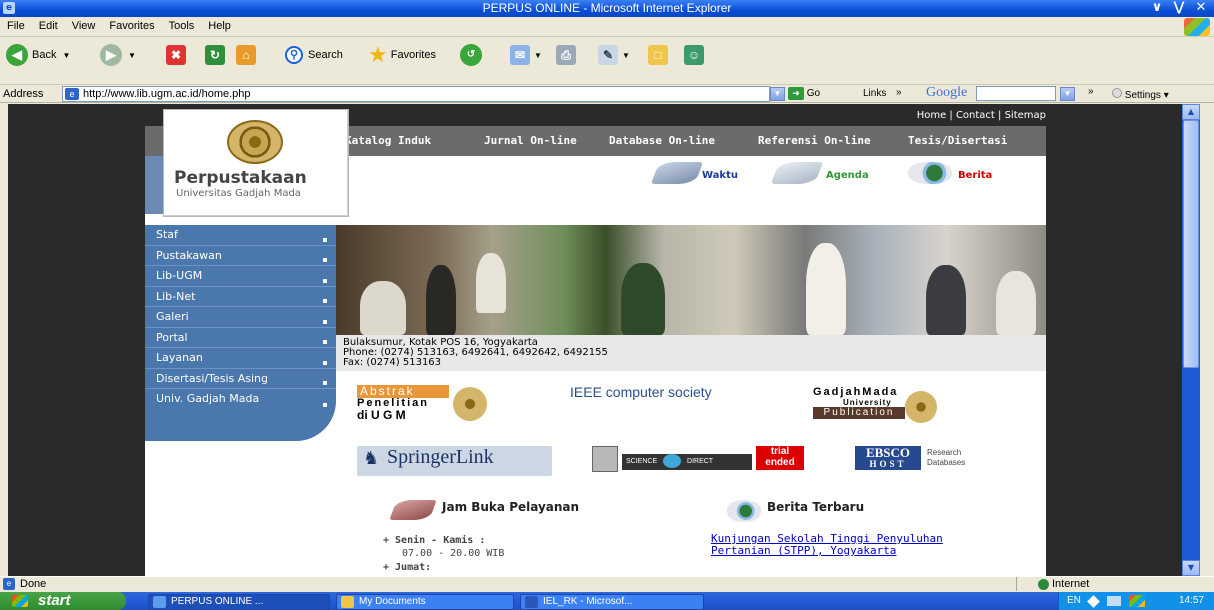 The height and width of the screenshot is (610, 1214). Describe the element at coordinates (888, 464) in the screenshot. I see `host-text: HOST` at that location.